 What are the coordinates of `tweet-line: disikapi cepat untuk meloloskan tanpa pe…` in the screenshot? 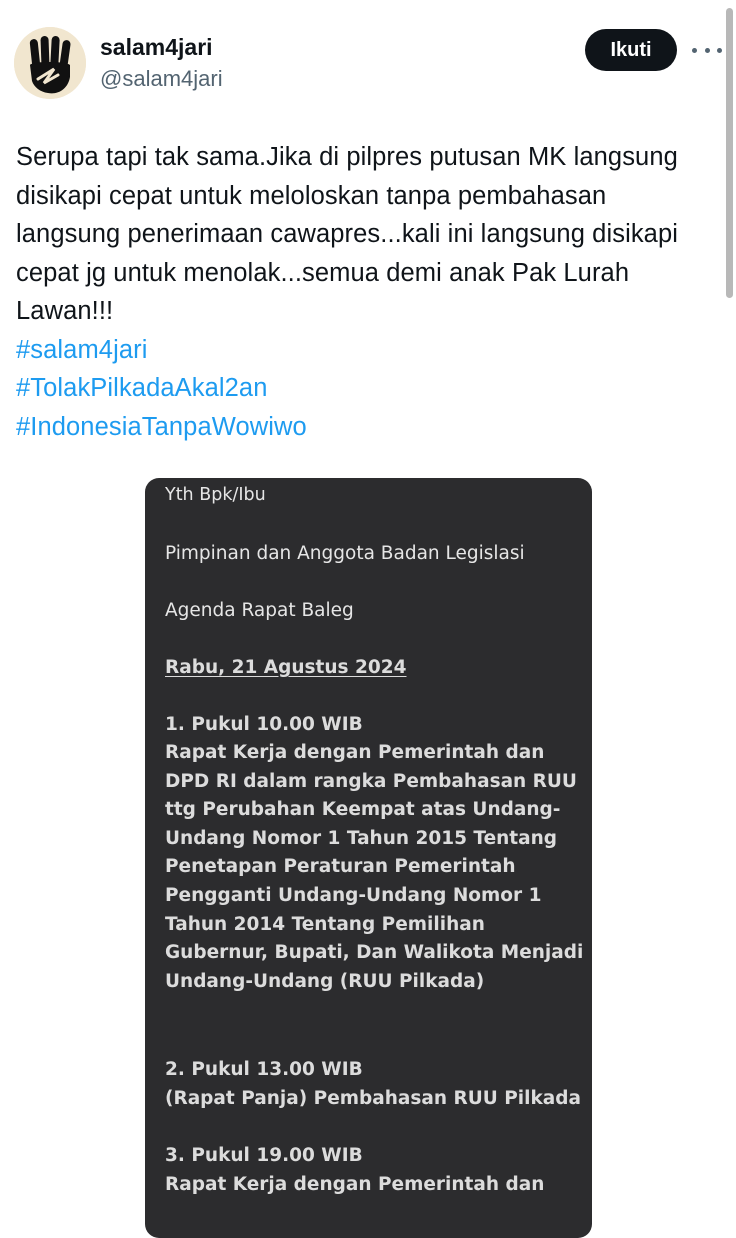 It's located at (311, 195).